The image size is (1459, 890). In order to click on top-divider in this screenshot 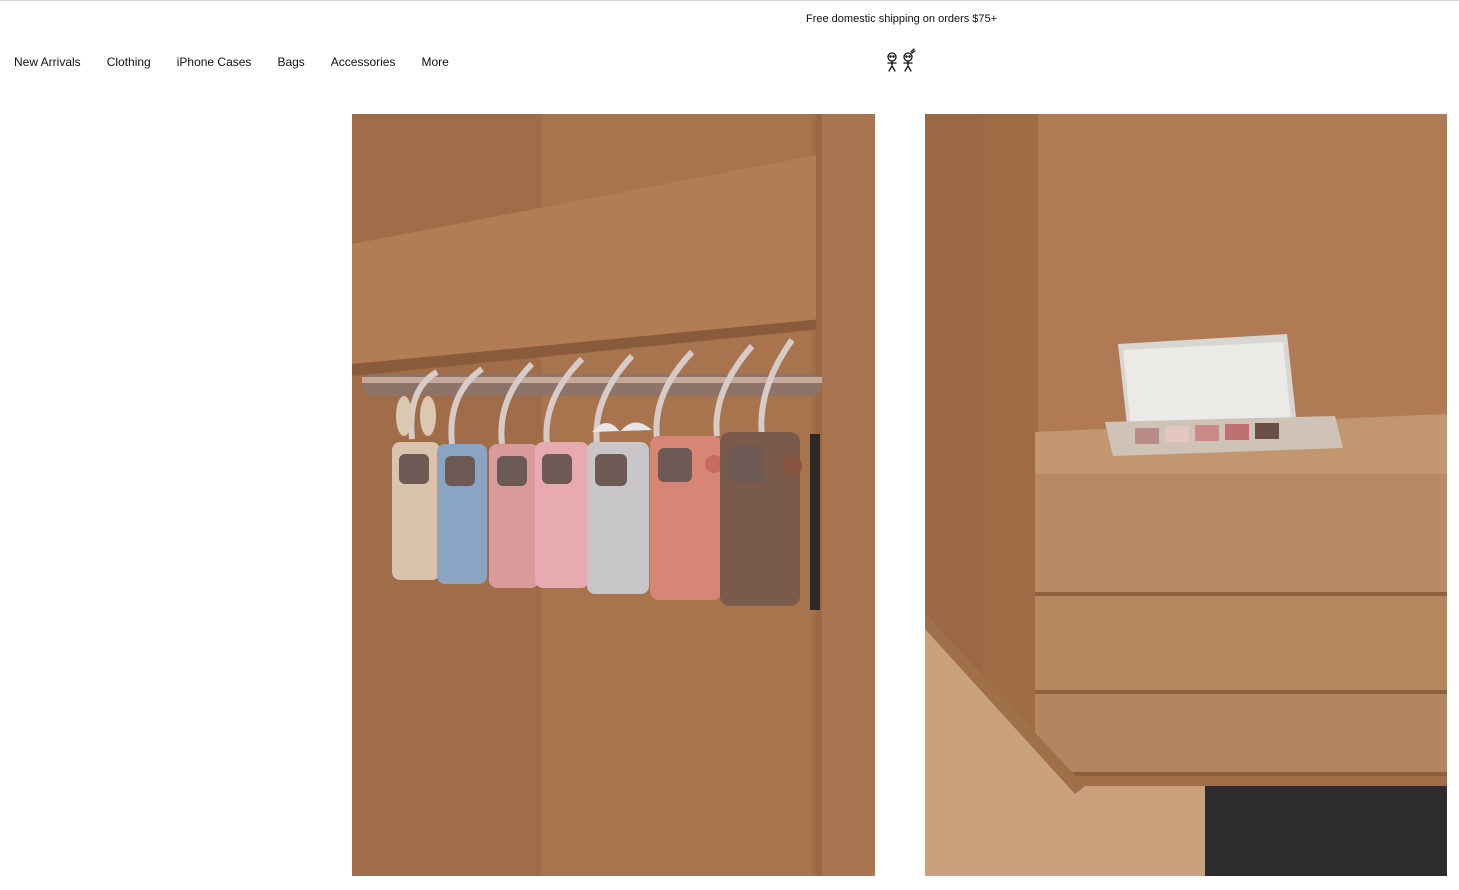, I will do `click(729, 0)`.